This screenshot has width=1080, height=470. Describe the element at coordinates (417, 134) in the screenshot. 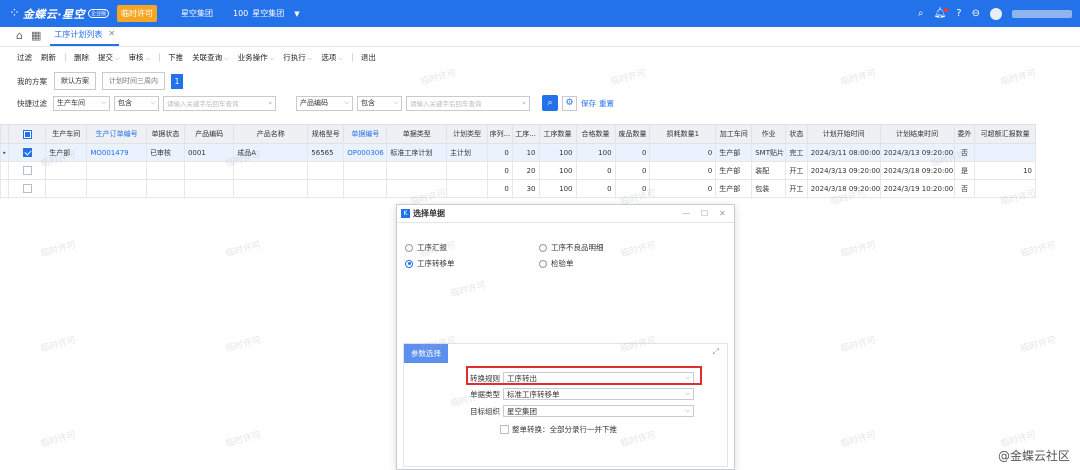

I see `column-header: 单据类型` at that location.